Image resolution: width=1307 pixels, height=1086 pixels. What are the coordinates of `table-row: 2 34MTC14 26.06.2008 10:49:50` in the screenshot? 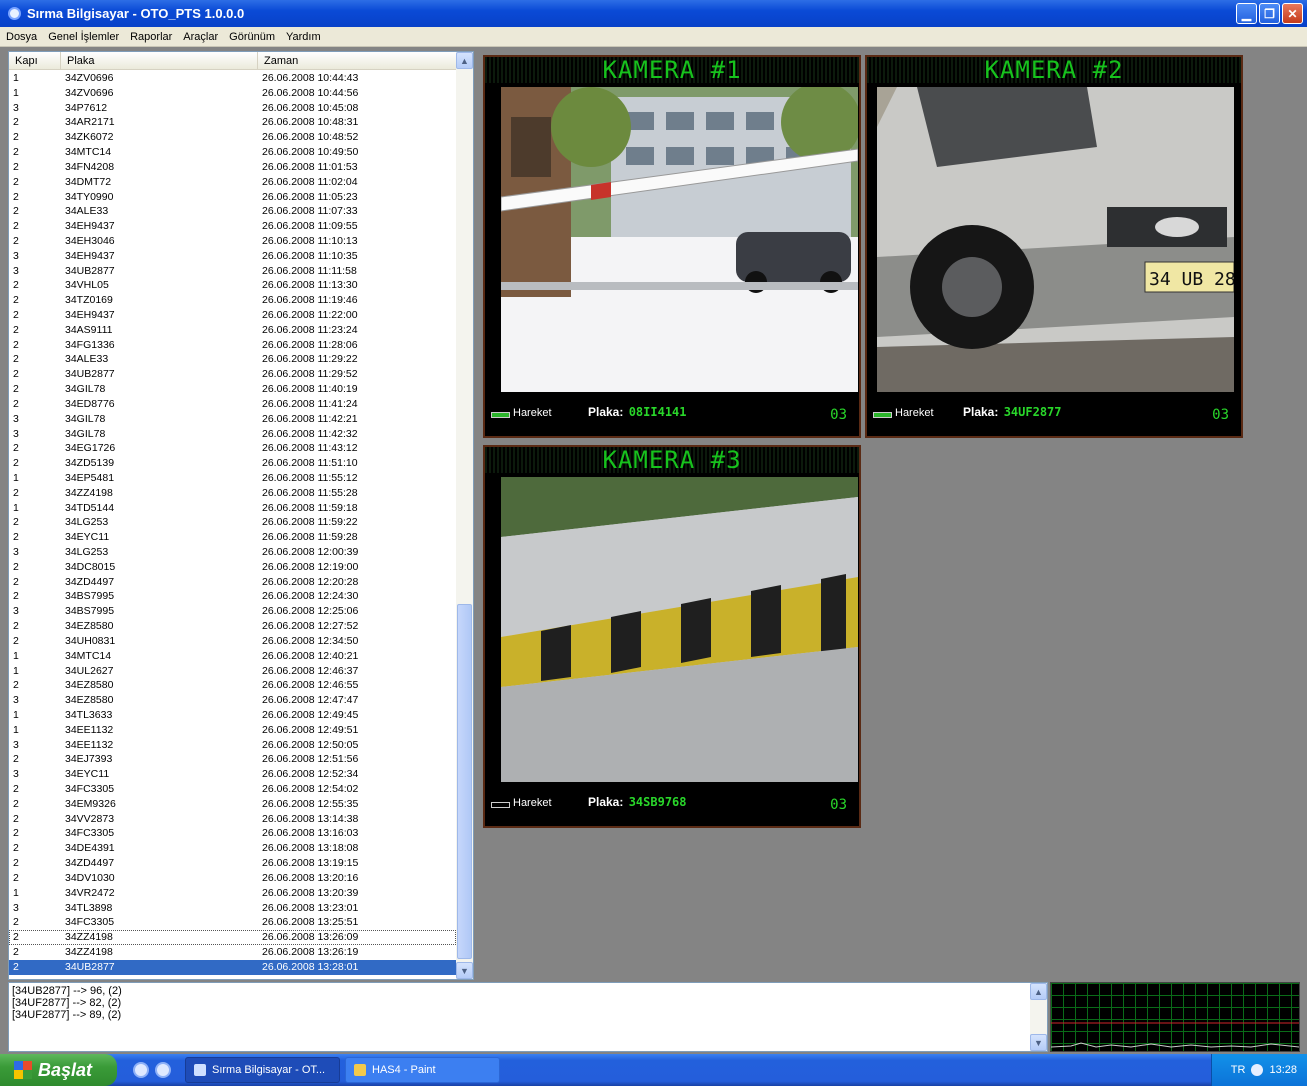 It's located at (232, 152).